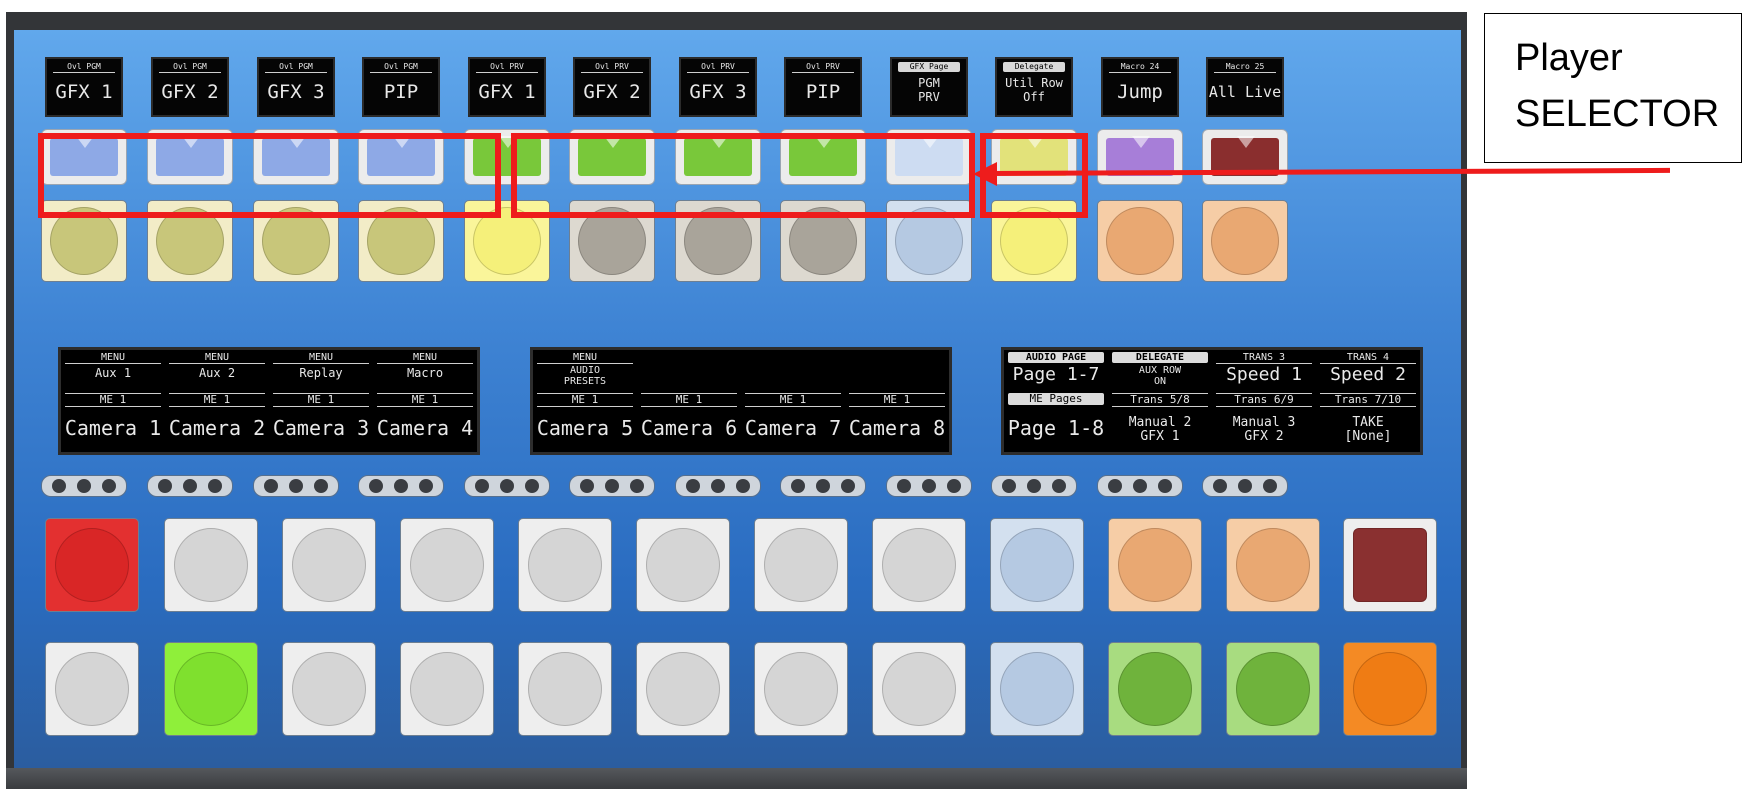 This screenshot has width=1752, height=803. Describe the element at coordinates (425, 428) in the screenshot. I see `lcd-source-label: Camera 4` at that location.